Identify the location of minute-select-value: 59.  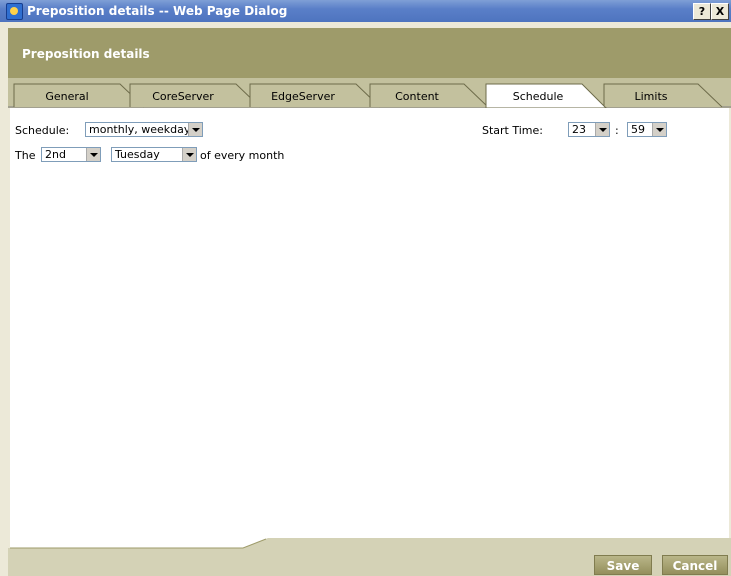
(638, 129).